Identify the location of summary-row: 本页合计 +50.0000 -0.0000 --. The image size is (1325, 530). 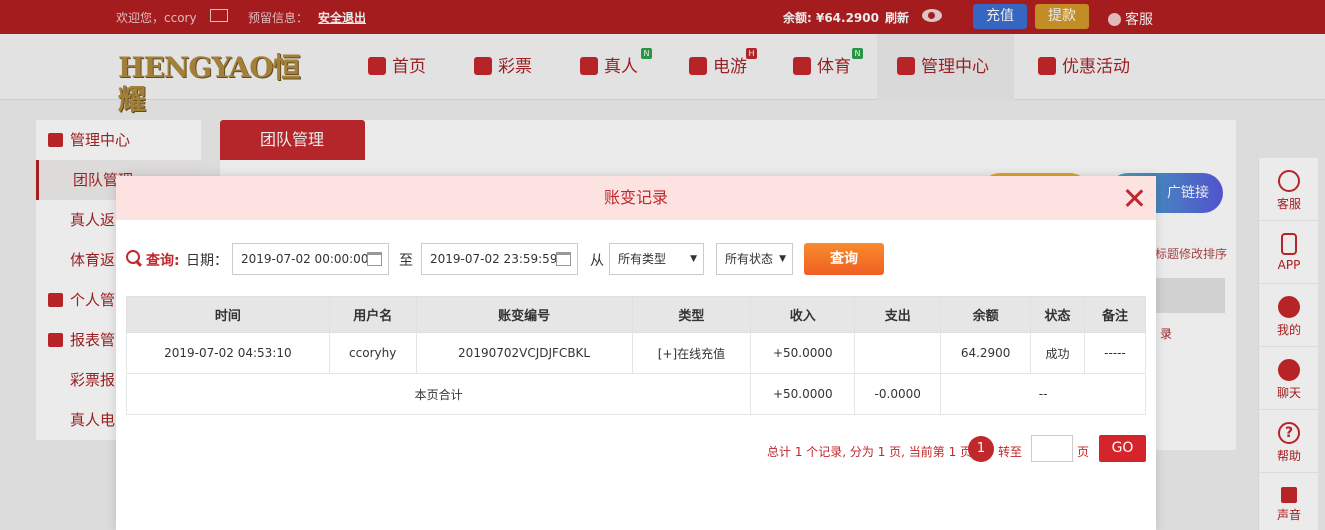
(635, 394).